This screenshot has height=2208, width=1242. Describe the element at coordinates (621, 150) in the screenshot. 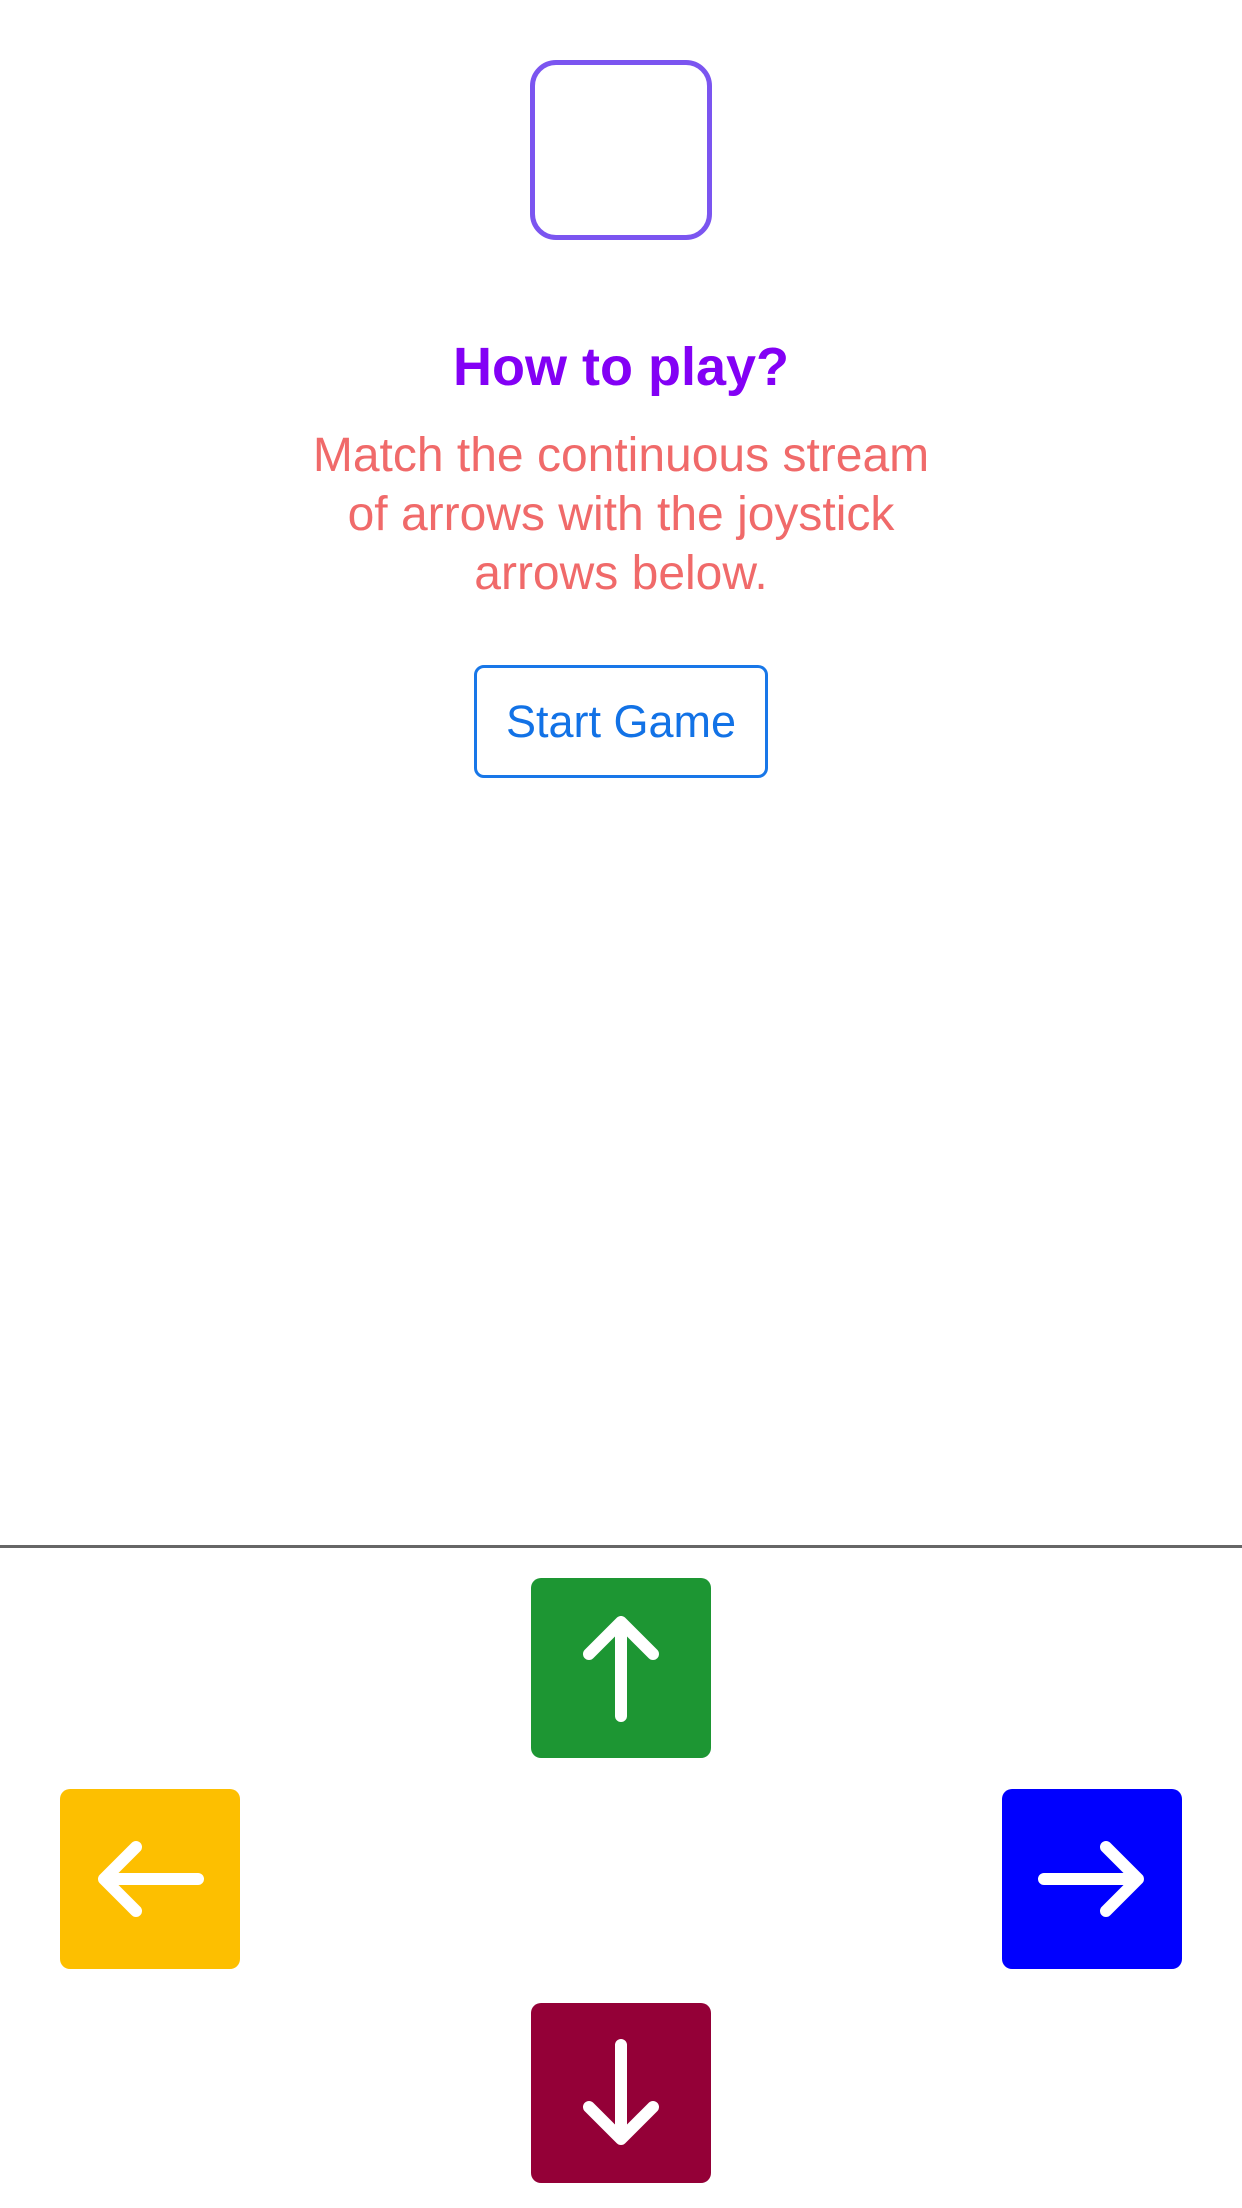

I see `arrow-target-box` at that location.